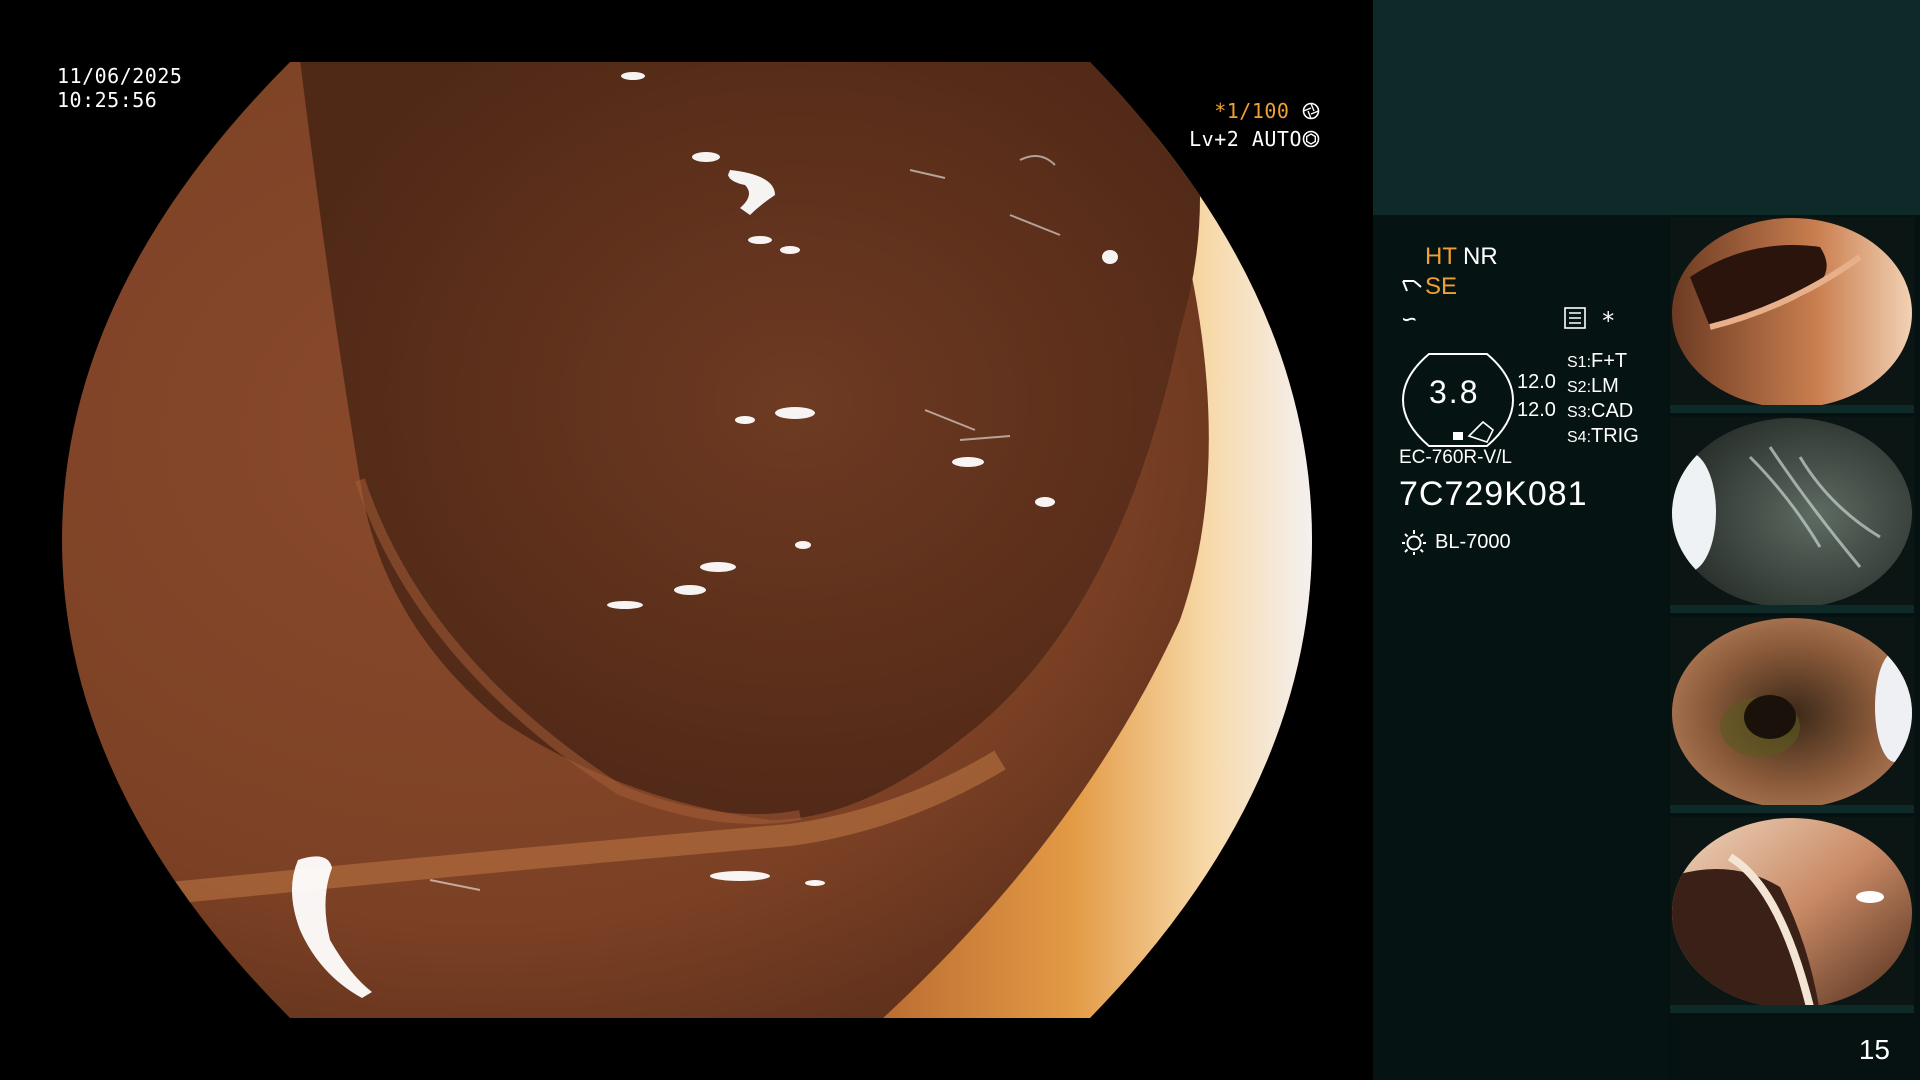 This screenshot has height=1080, width=1920. I want to click on switch-value: TRIG, so click(1615, 436).